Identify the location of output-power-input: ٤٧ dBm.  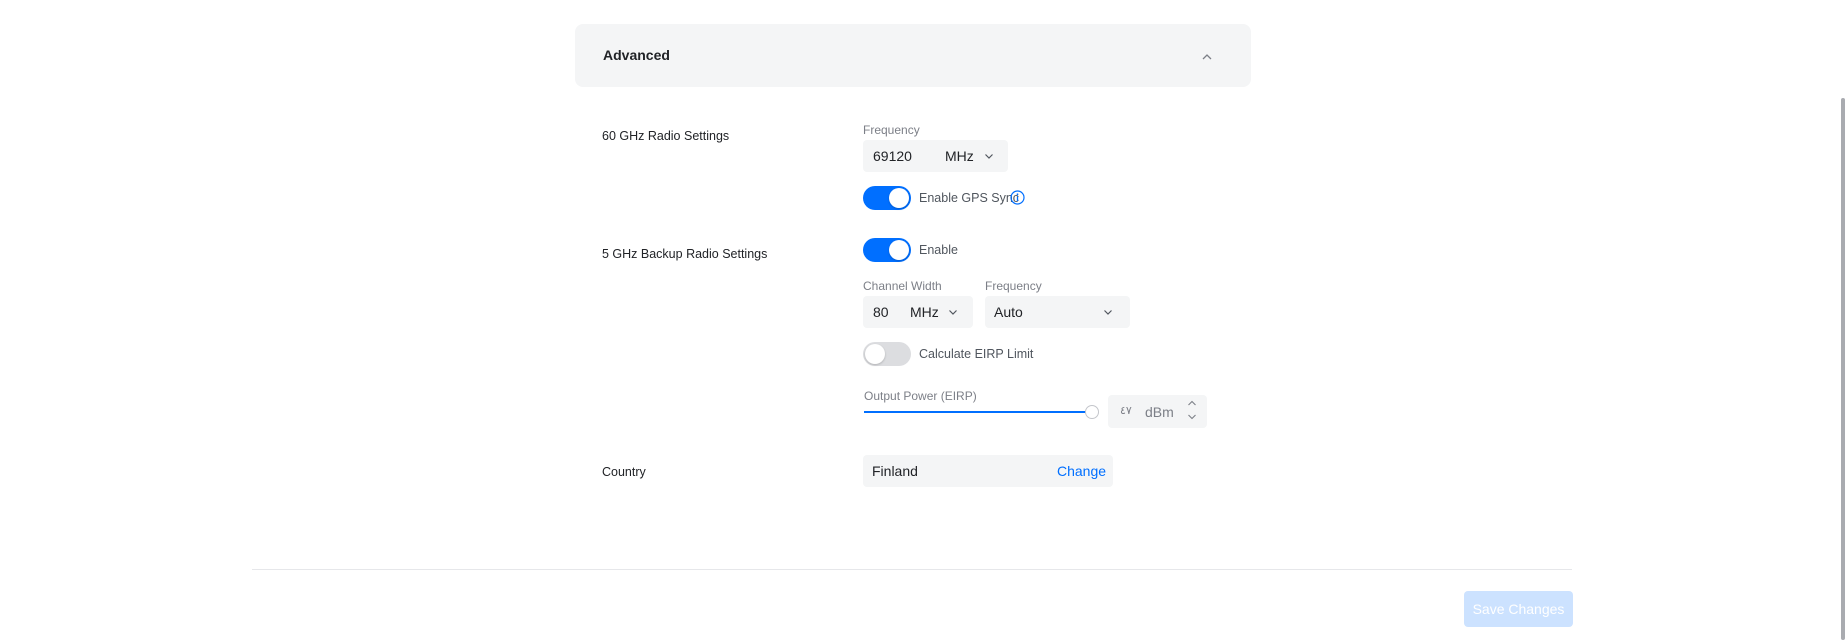
(1157, 411).